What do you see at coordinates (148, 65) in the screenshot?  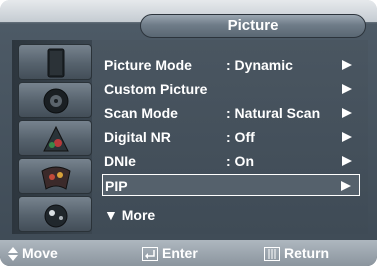 I see `menu-item-label: Picture Mode` at bounding box center [148, 65].